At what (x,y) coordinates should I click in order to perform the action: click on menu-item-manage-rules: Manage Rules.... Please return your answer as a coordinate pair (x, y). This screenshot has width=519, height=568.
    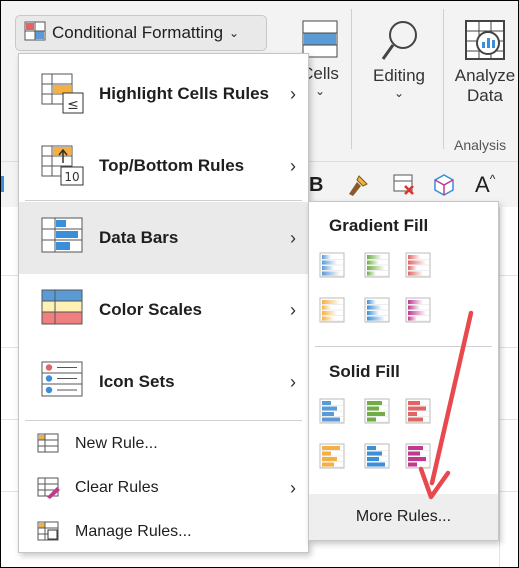
    Looking at the image, I should click on (163, 532).